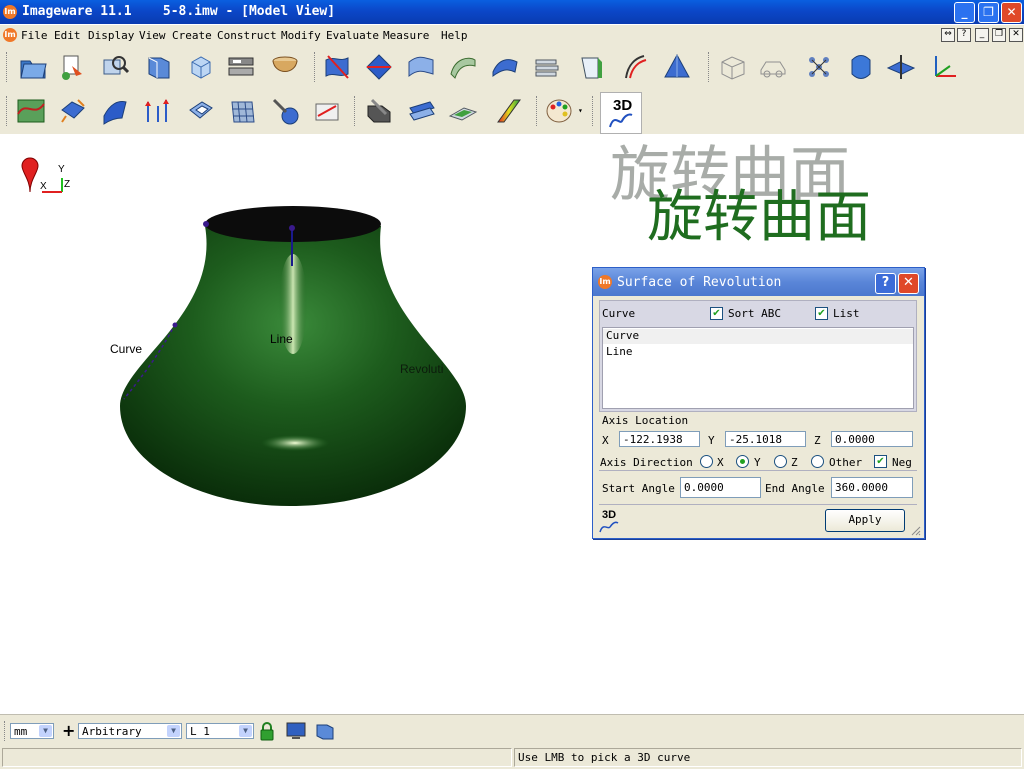  Describe the element at coordinates (73, 111) in the screenshot. I see `transform-icon` at that location.